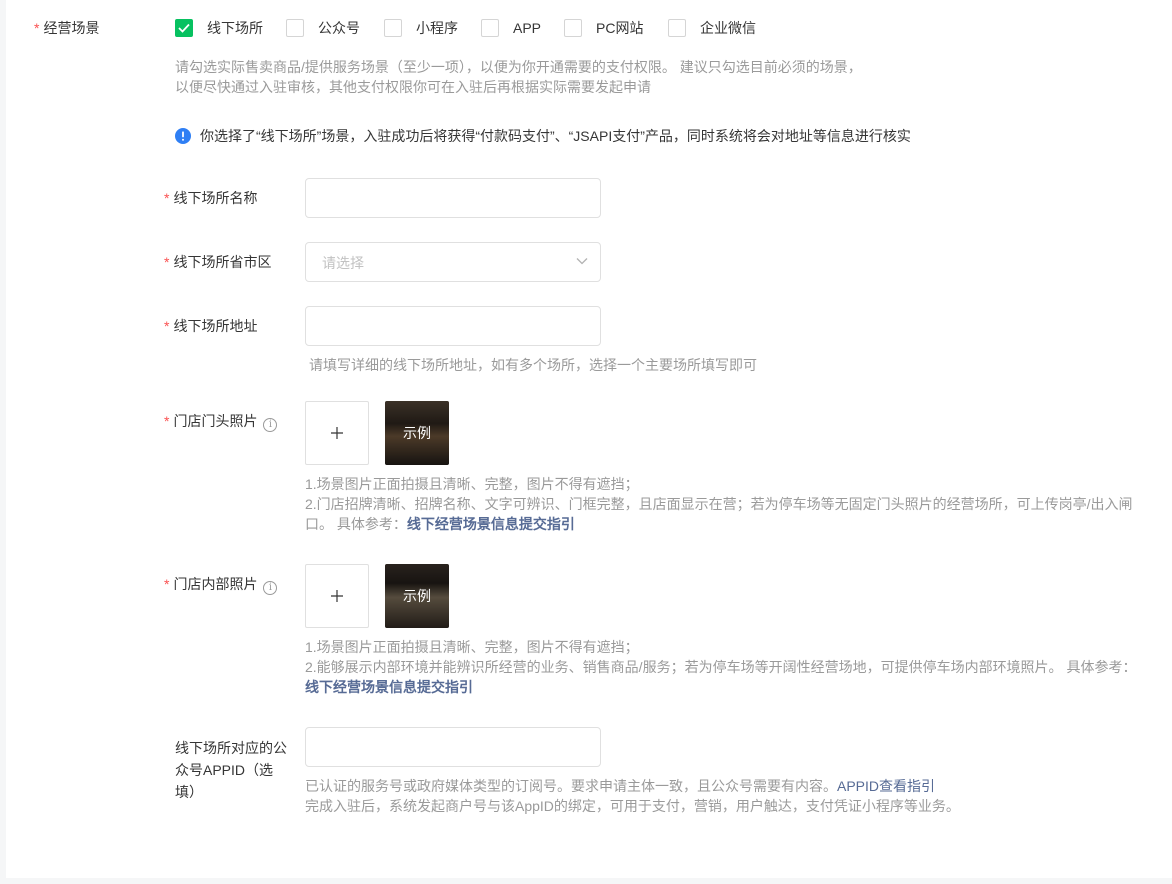  Describe the element at coordinates (533, 365) in the screenshot. I see `venue-address-hint: 请填写详细的线下场所地址，如有多个场所，选择一个主要场所填写即可` at that location.